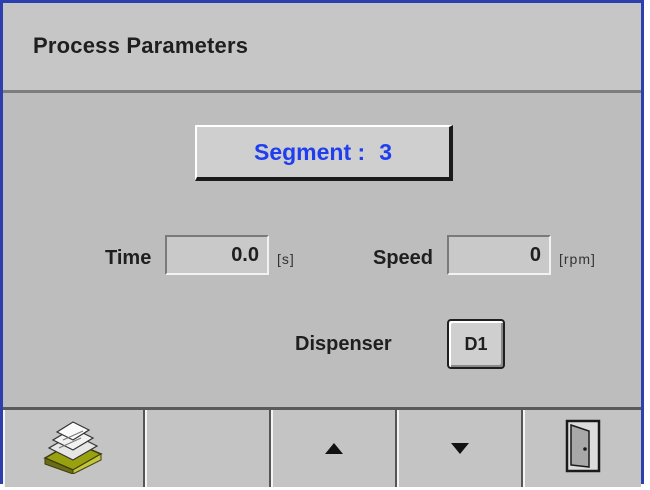  Describe the element at coordinates (403, 258) in the screenshot. I see `speed-label: Speed` at that location.